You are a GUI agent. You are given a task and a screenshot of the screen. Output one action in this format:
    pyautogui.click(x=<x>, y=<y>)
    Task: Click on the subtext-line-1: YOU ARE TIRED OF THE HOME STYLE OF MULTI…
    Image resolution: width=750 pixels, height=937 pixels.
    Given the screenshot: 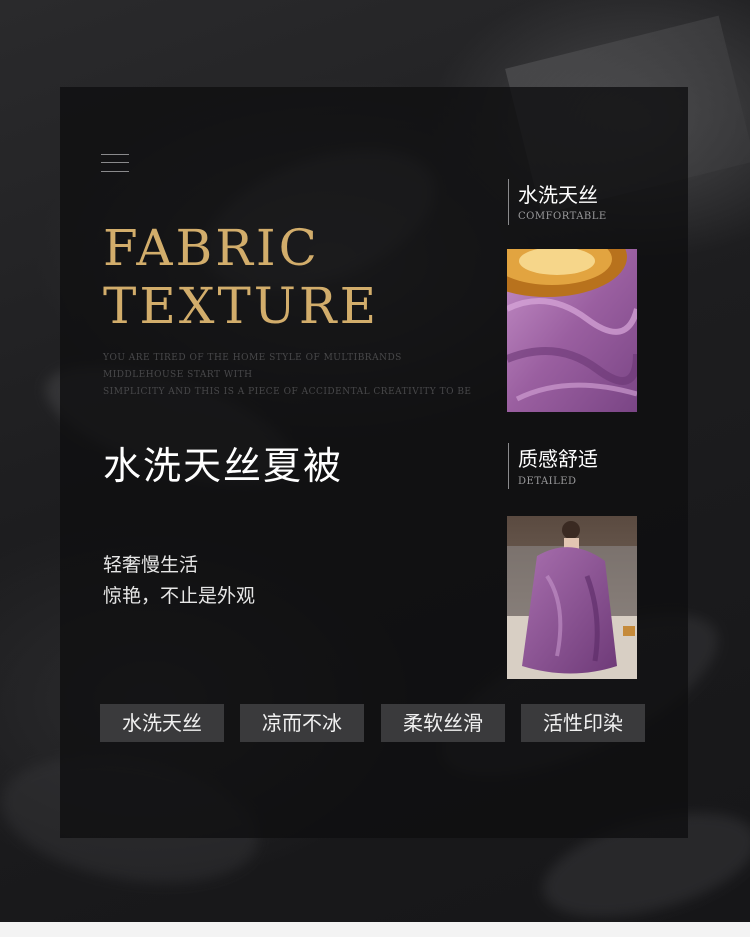 What is the action you would take?
    pyautogui.click(x=252, y=366)
    